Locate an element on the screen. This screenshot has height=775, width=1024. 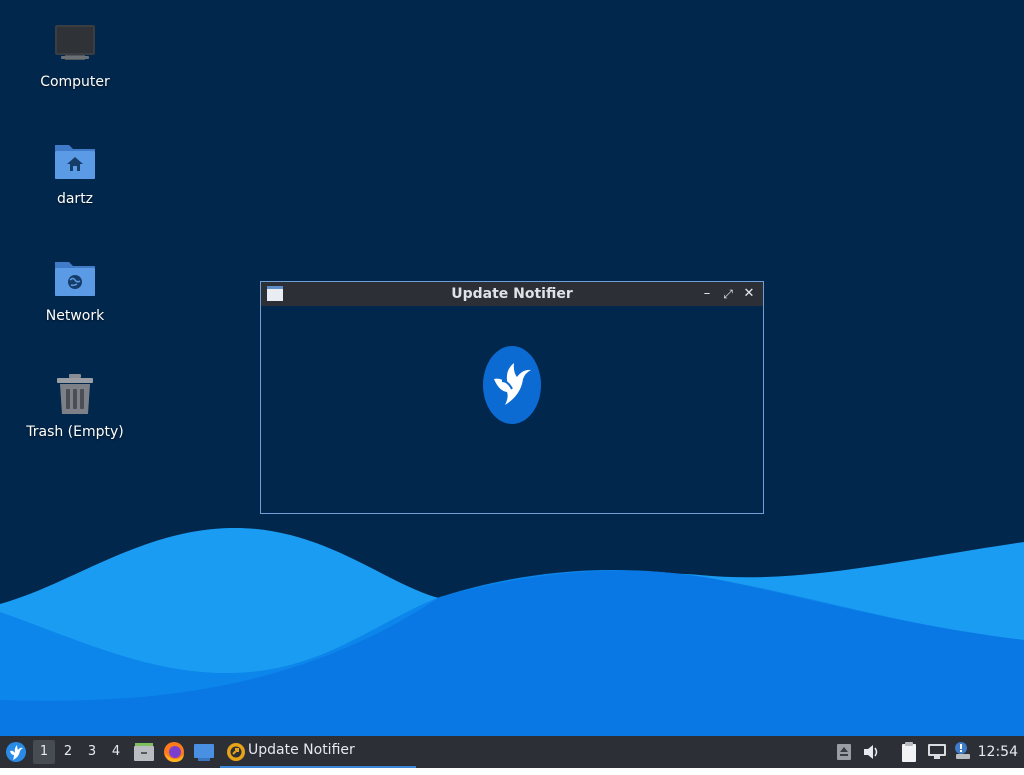
desktop-icon-computer: Computer is located at coordinates (75, 56).